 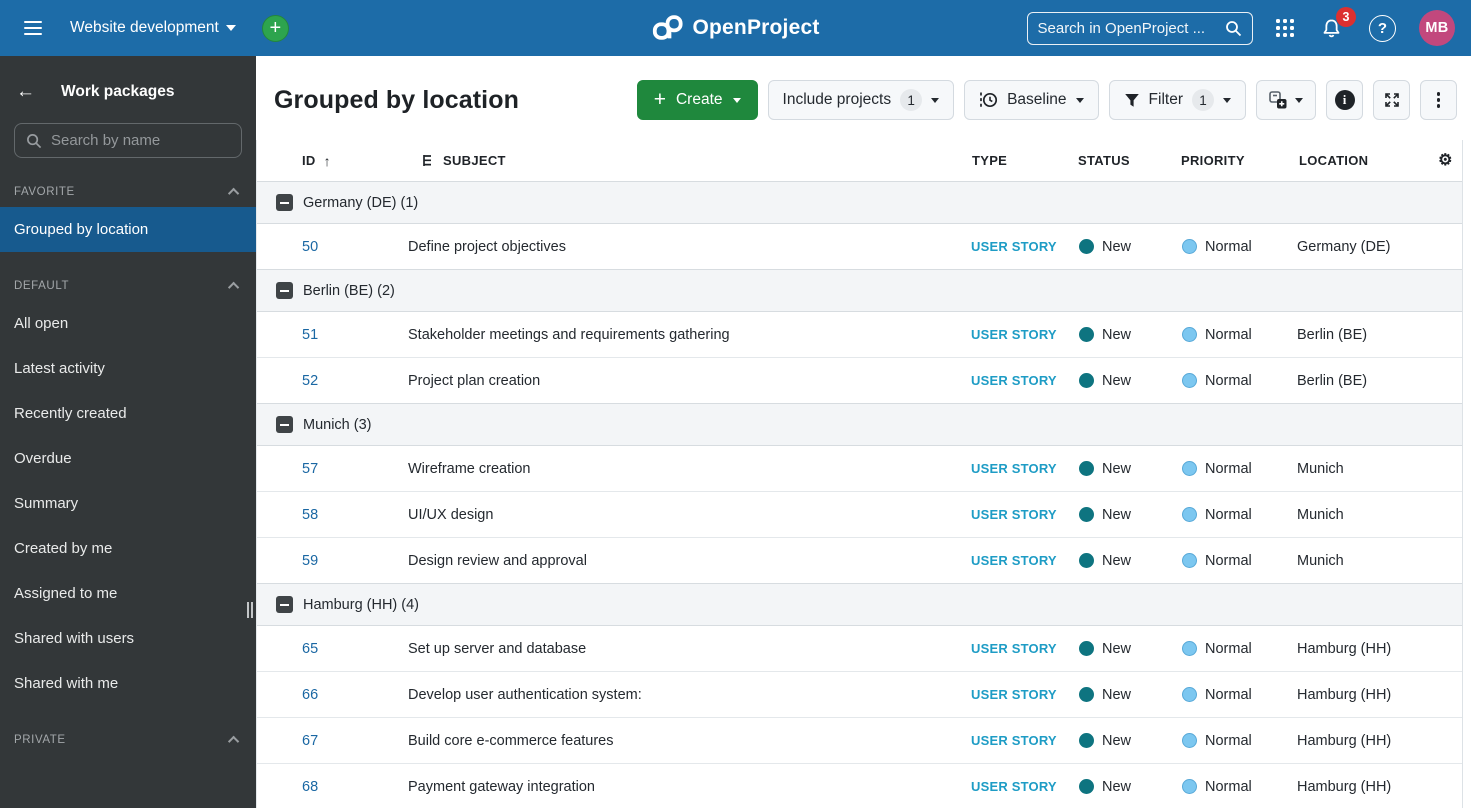 What do you see at coordinates (310, 787) in the screenshot?
I see `work-package-id-link: 68` at bounding box center [310, 787].